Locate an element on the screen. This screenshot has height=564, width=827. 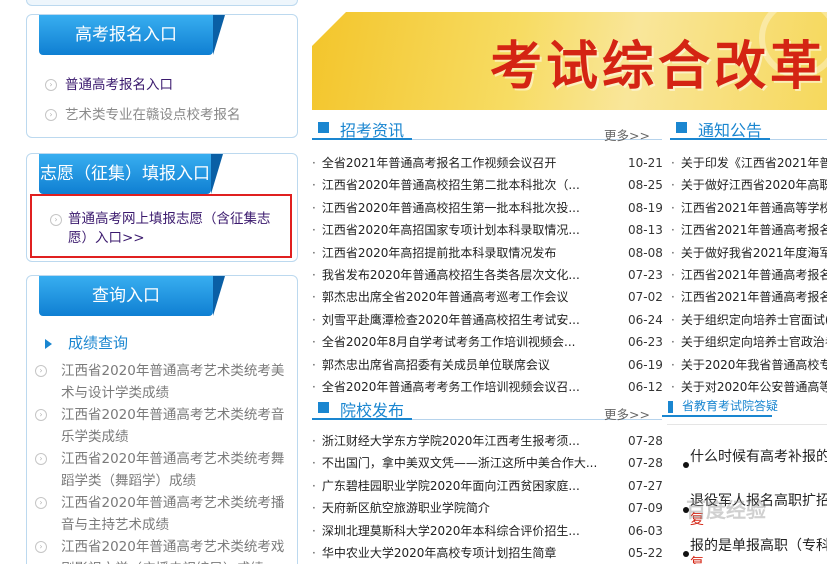
news-title: 郭杰忠出席全省2020年普通高考巡考工作会议 is located at coordinates (445, 297).